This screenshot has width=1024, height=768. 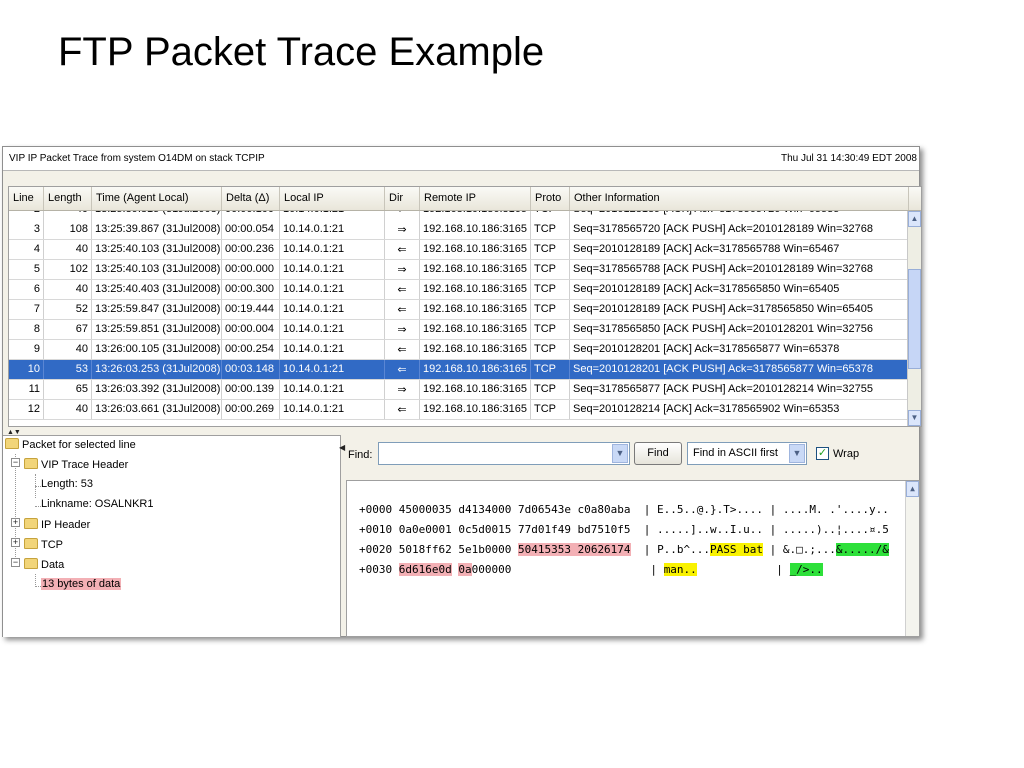 What do you see at coordinates (26, 329) in the screenshot?
I see `cell-line: 8` at bounding box center [26, 329].